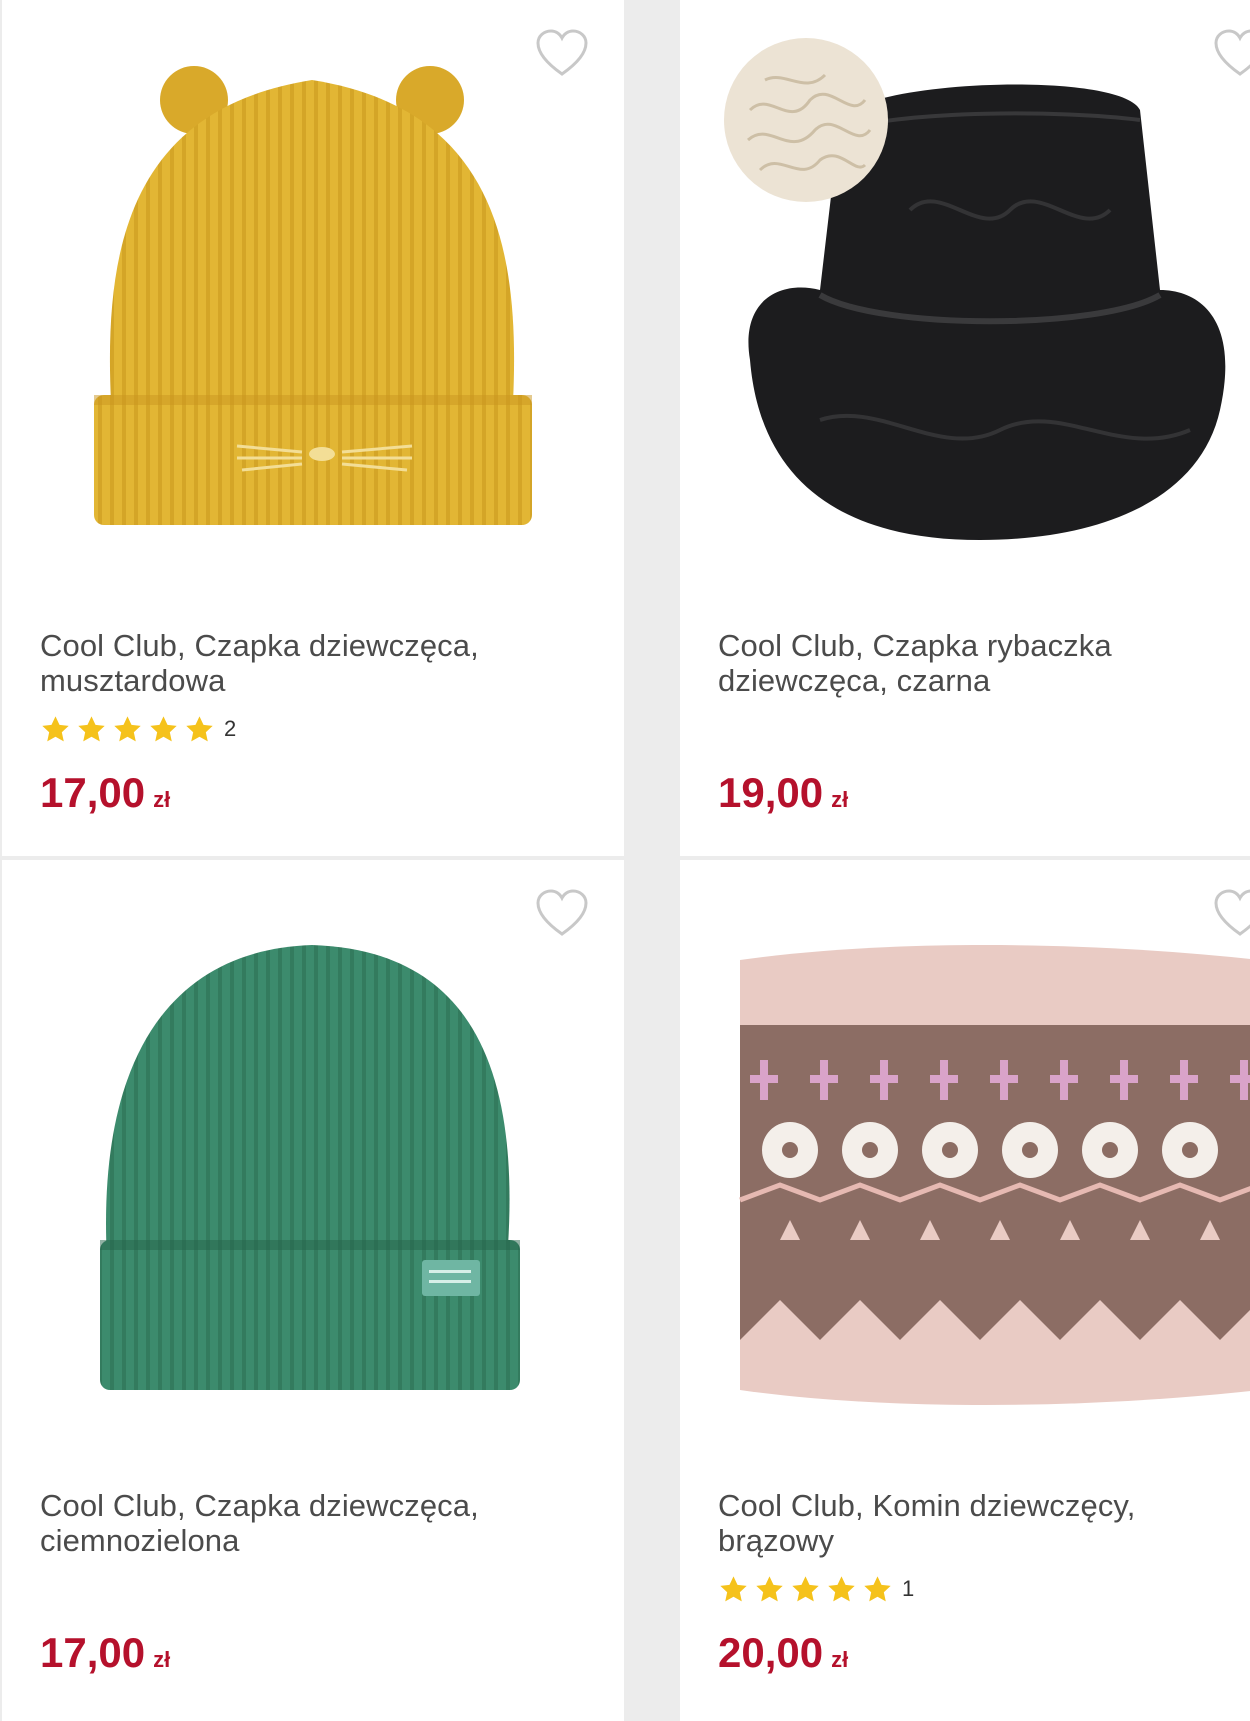  What do you see at coordinates (771, 792) in the screenshot?
I see `price-value: 19,00` at bounding box center [771, 792].